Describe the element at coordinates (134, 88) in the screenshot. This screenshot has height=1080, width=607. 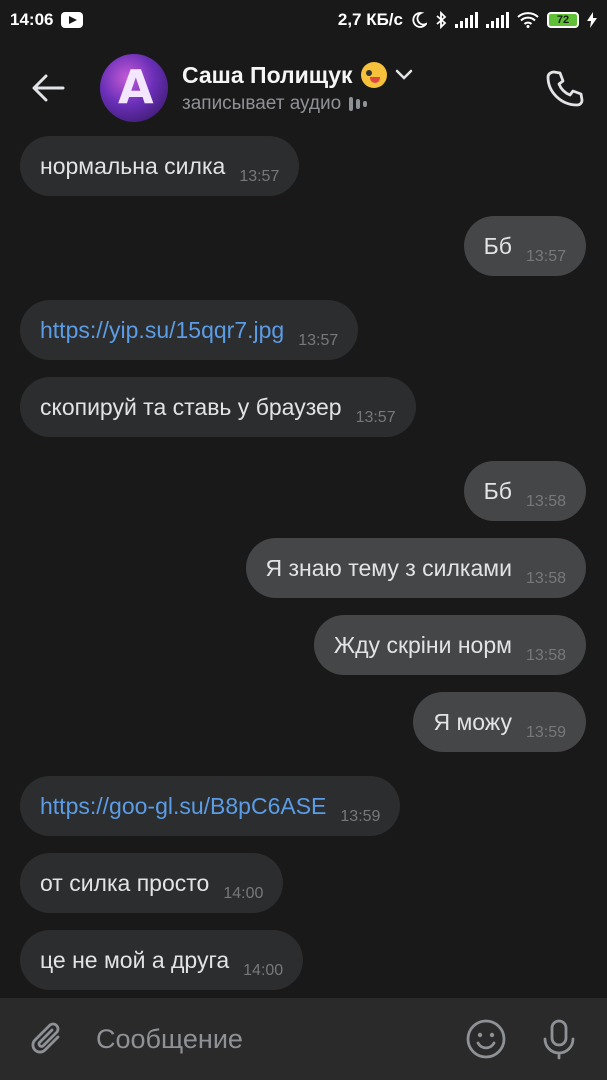
I see `avatar` at that location.